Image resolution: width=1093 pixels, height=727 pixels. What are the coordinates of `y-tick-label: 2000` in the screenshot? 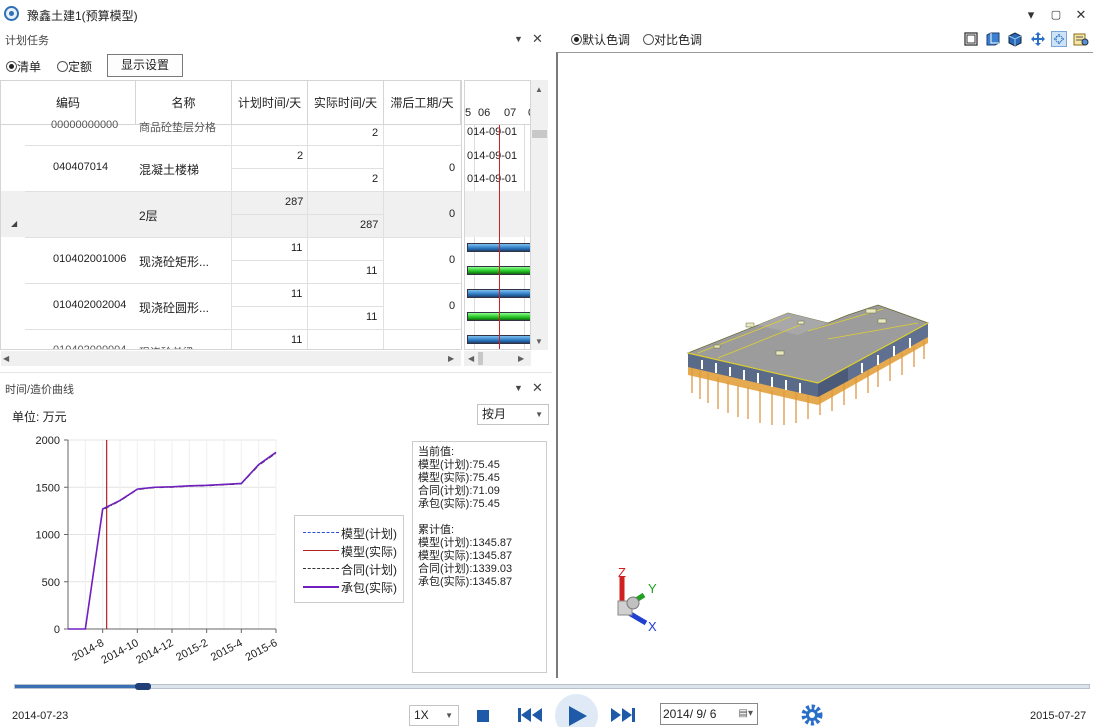 It's located at (48, 441).